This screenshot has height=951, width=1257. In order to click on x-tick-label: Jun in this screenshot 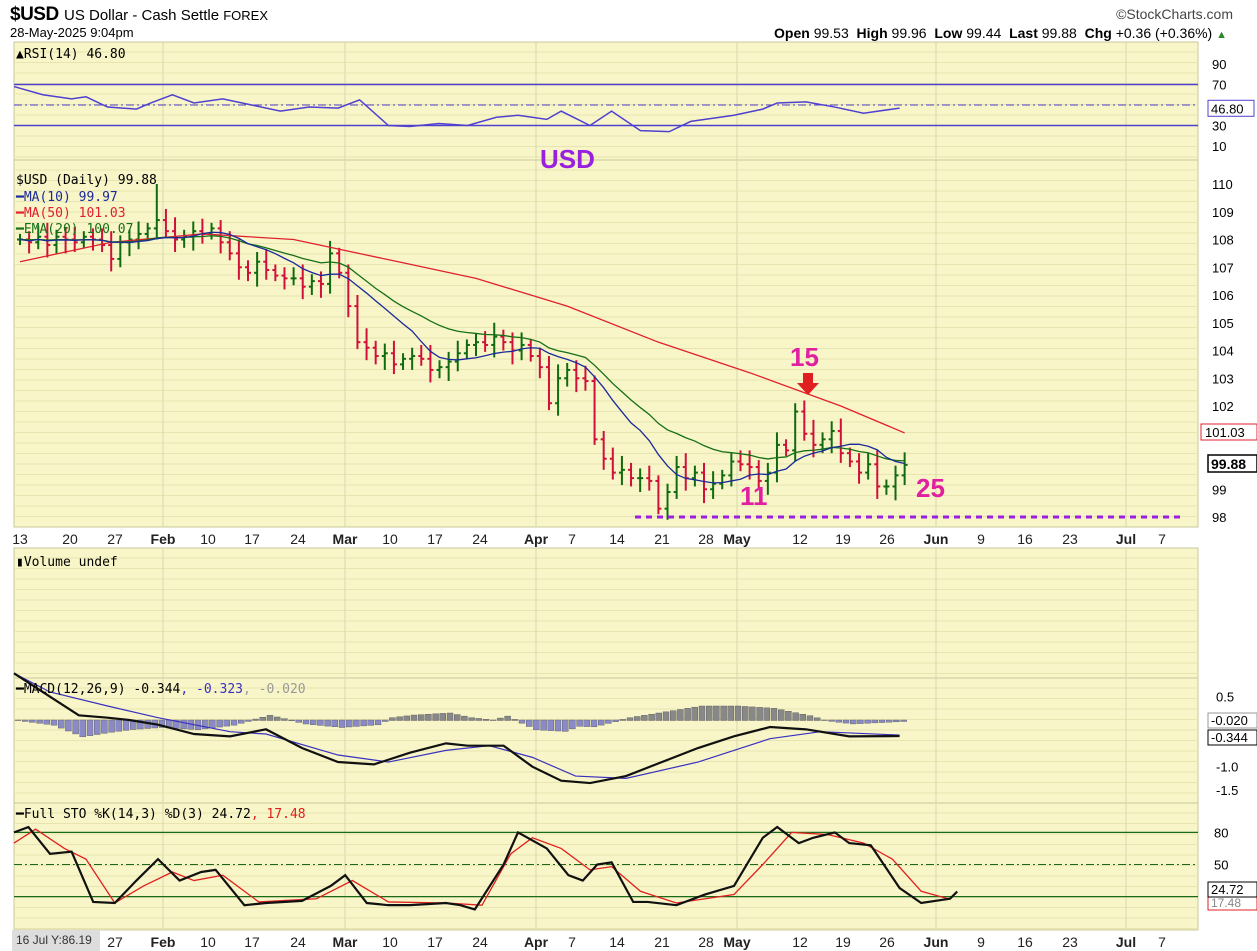, I will do `click(936, 942)`.